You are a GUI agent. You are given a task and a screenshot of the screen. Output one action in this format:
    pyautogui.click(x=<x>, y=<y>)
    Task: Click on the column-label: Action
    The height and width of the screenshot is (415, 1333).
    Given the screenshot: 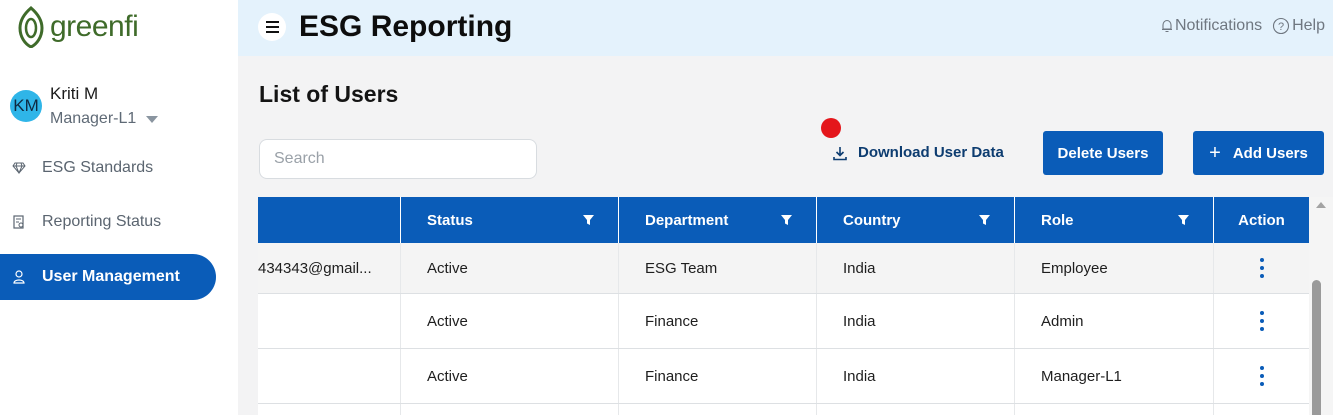 What is the action you would take?
    pyautogui.click(x=1261, y=220)
    